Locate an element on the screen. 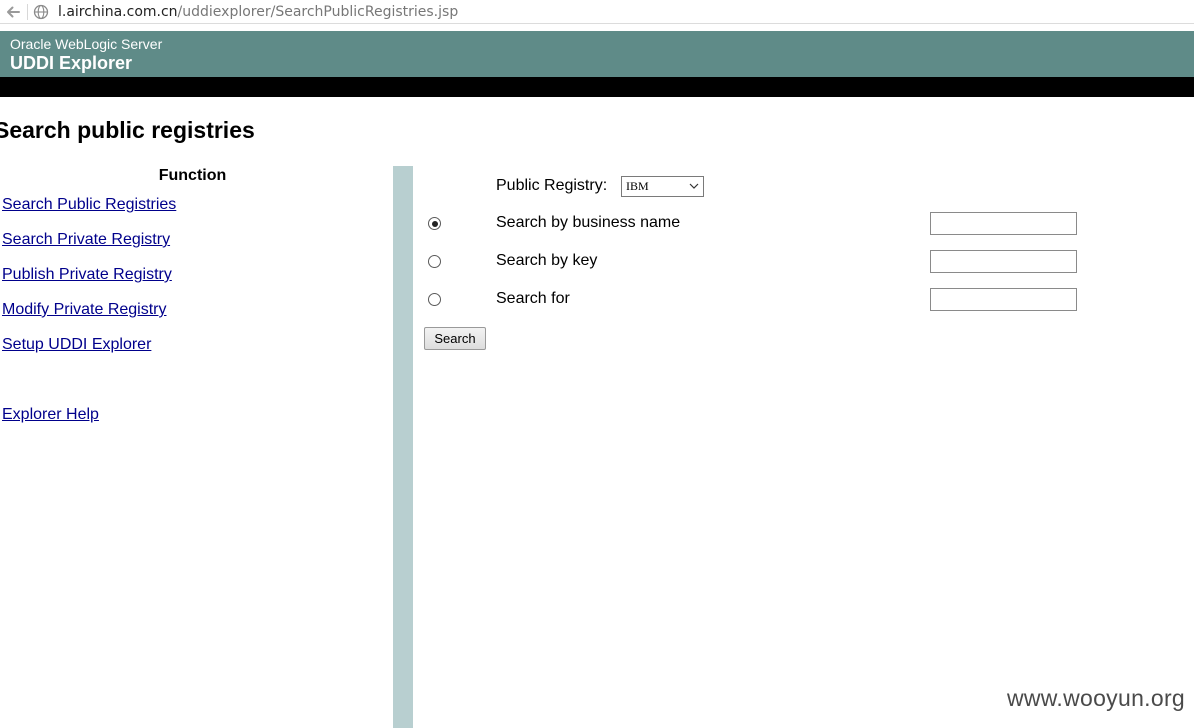 This screenshot has height=728, width=1194. business-name-input is located at coordinates (1003, 223).